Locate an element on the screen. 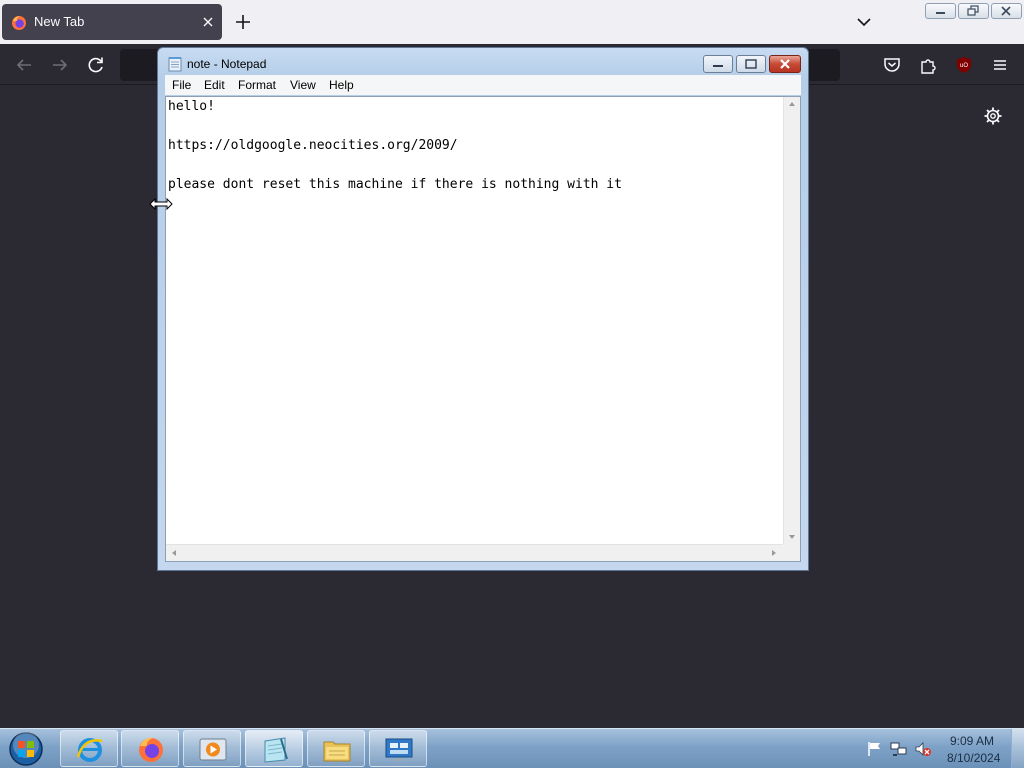 The width and height of the screenshot is (1024, 768). action-center-flag-icon is located at coordinates (875, 749).